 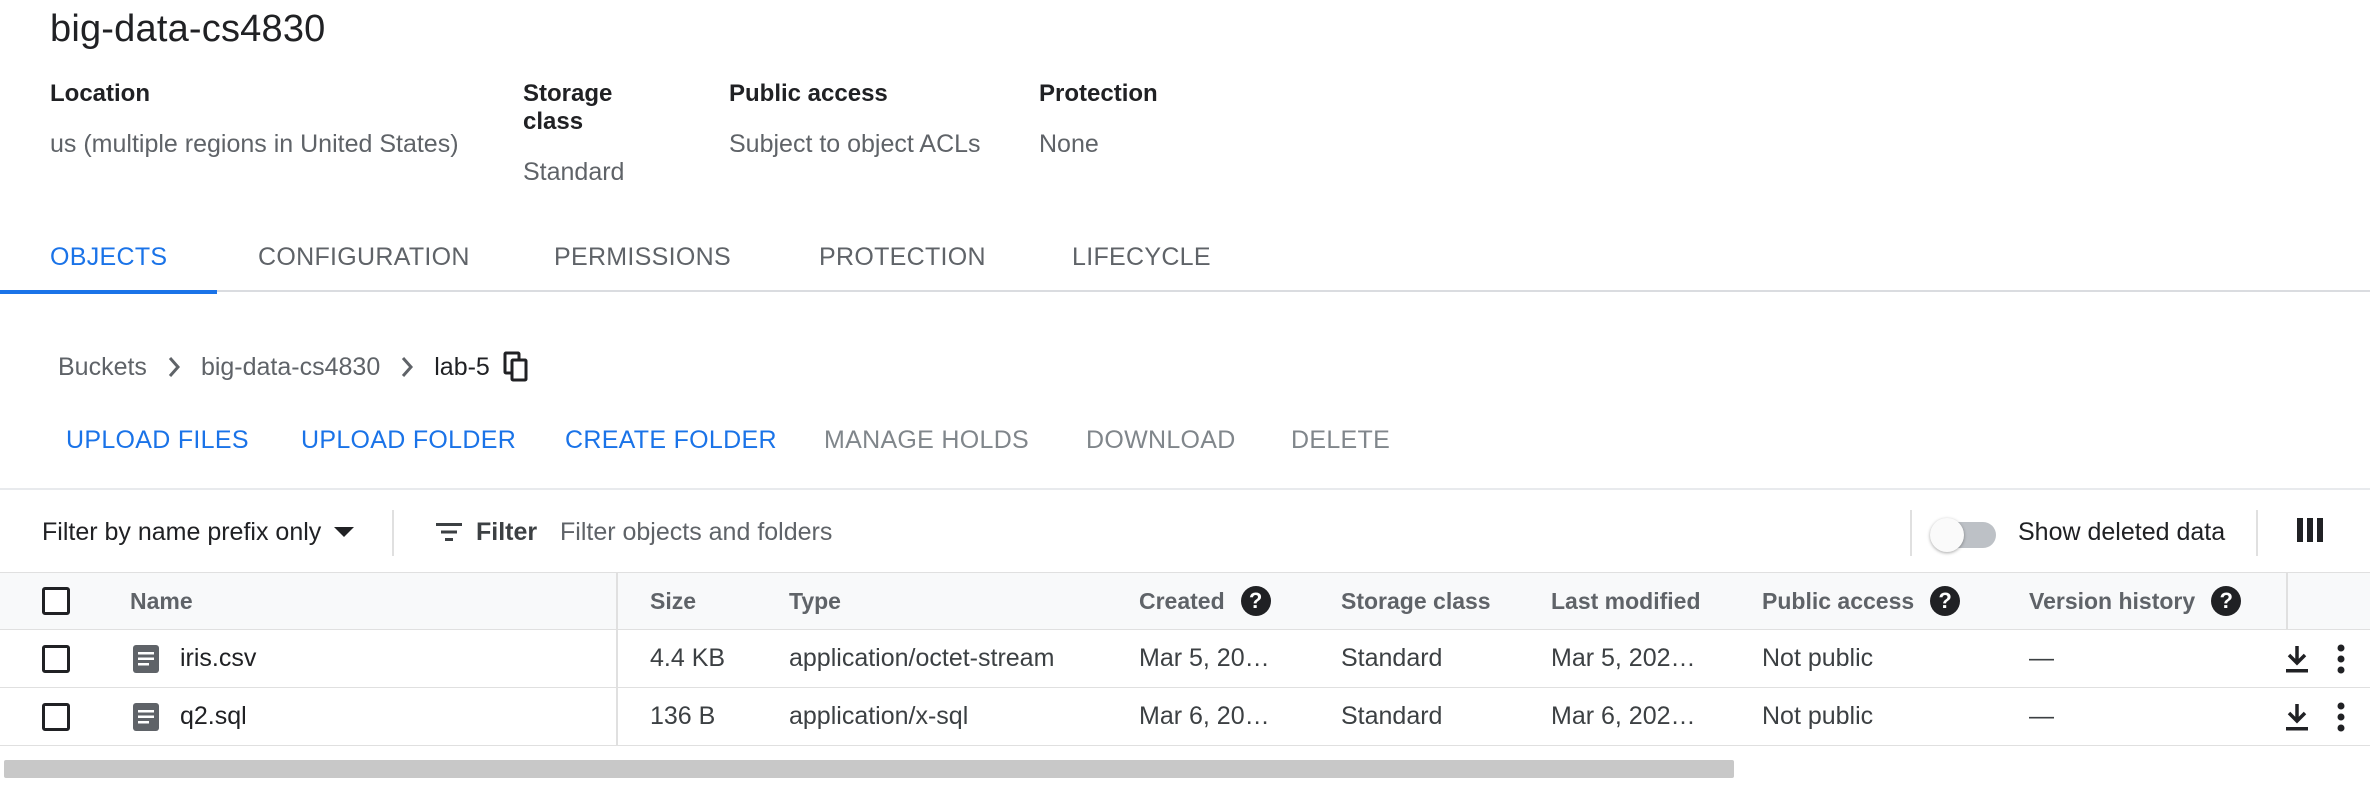 I want to click on toggle-thumb, so click(x=1947, y=535).